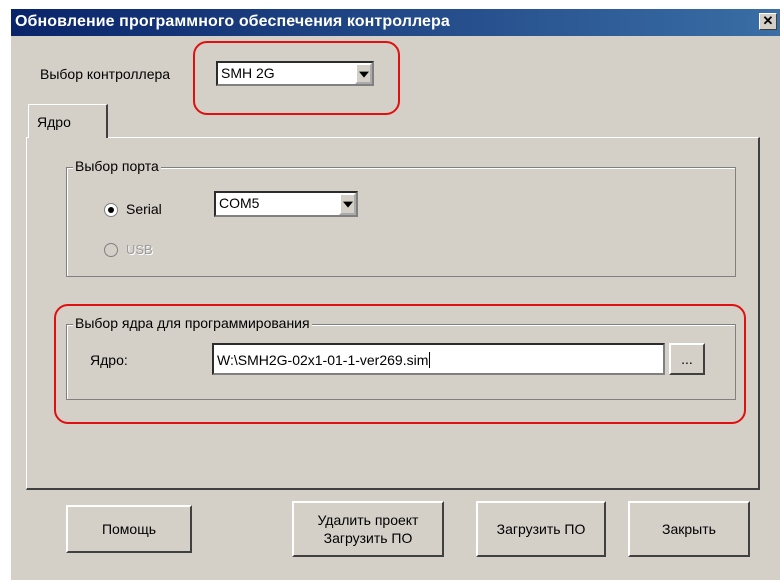 The height and width of the screenshot is (580, 780). I want to click on com-port-select: COM5, so click(286, 204).